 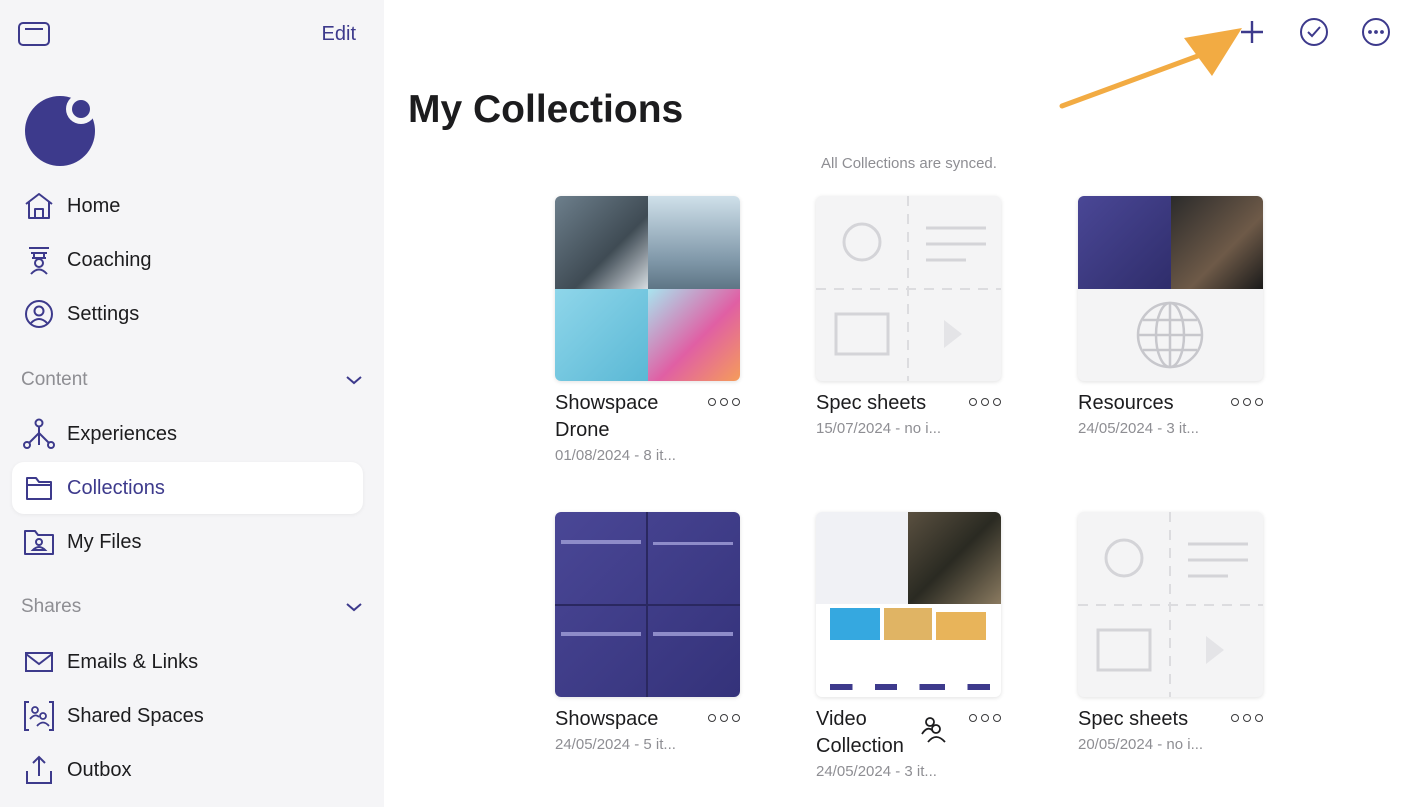 I want to click on sidebar-item-emails-links: Emails & Links, so click(x=187, y=662).